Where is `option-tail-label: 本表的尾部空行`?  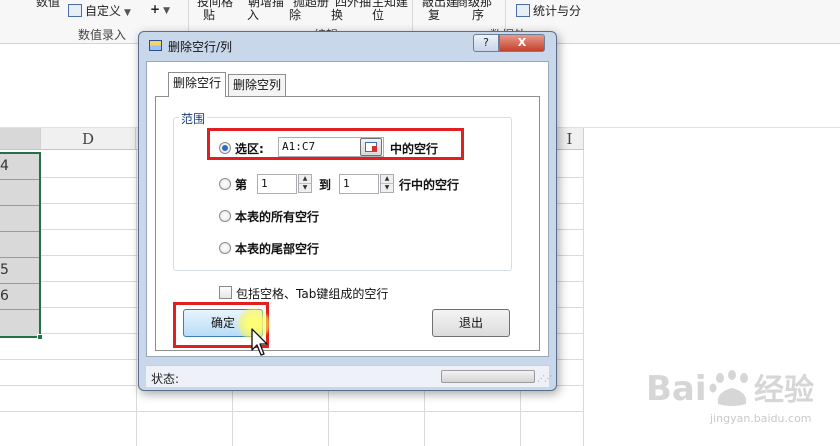
option-tail-label: 本表的尾部空行 is located at coordinates (277, 249).